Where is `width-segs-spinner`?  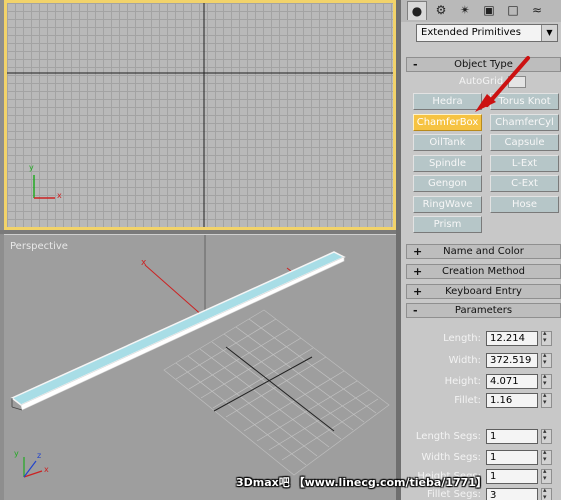 width-segs-spinner is located at coordinates (546, 456).